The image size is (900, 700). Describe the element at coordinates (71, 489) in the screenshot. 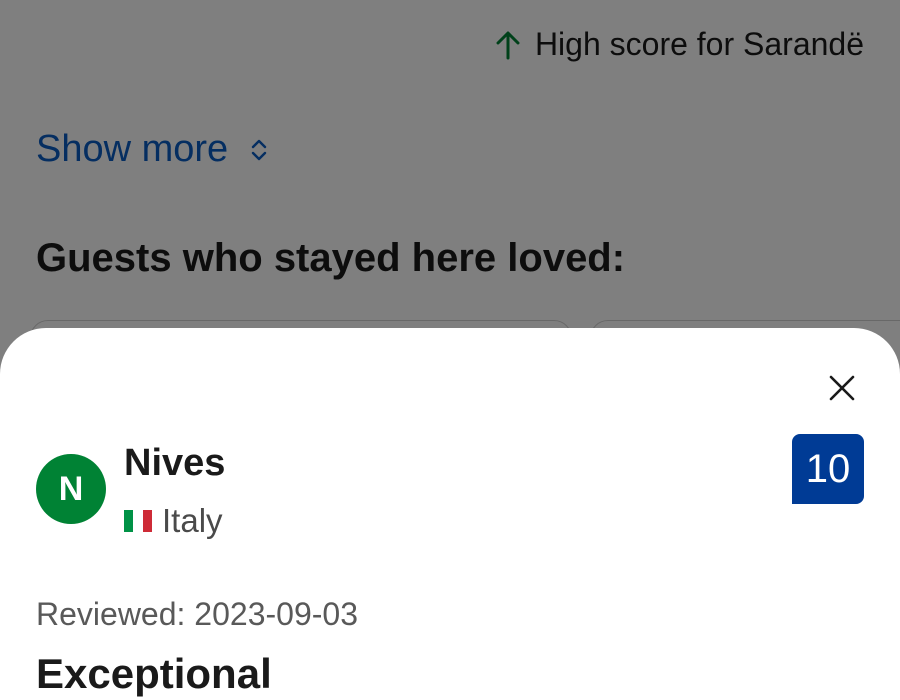

I see `avatar: N` at that location.